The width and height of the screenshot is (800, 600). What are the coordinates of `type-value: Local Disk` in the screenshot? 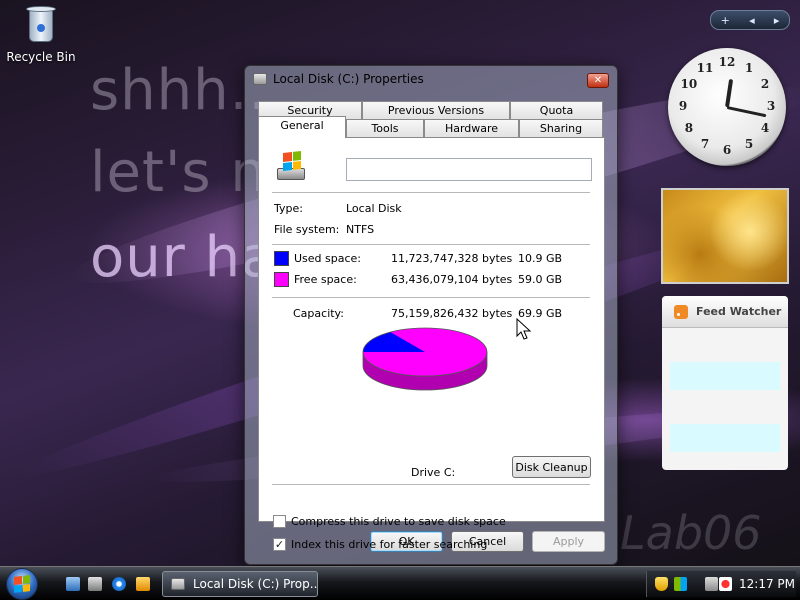 It's located at (374, 208).